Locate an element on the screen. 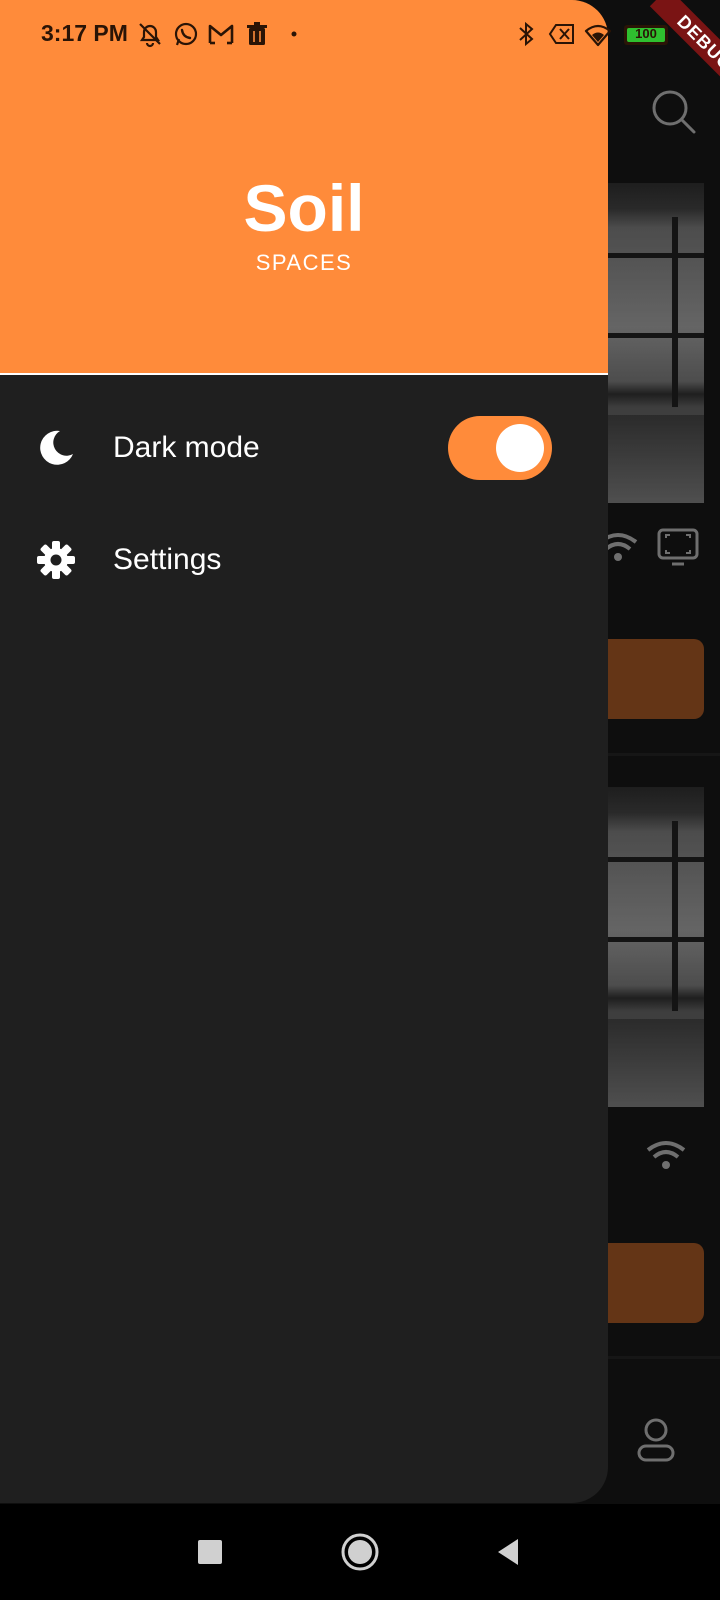  drawer-item-dark-mode: Dark mode is located at coordinates (304, 448).